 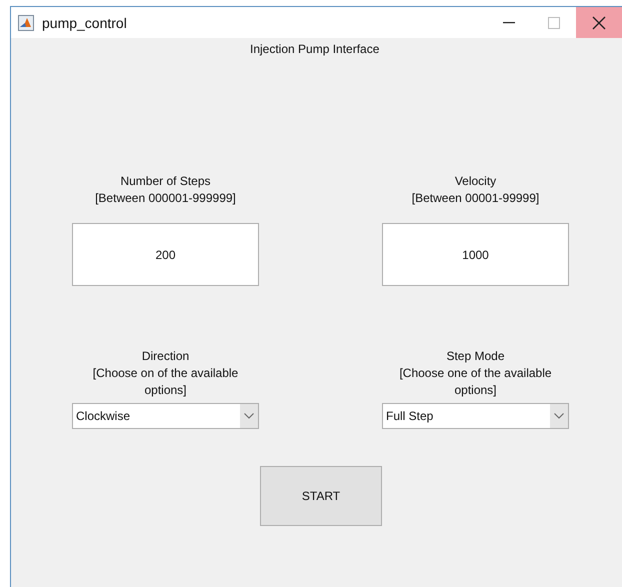 What do you see at coordinates (166, 356) in the screenshot?
I see `field-label: Direction` at bounding box center [166, 356].